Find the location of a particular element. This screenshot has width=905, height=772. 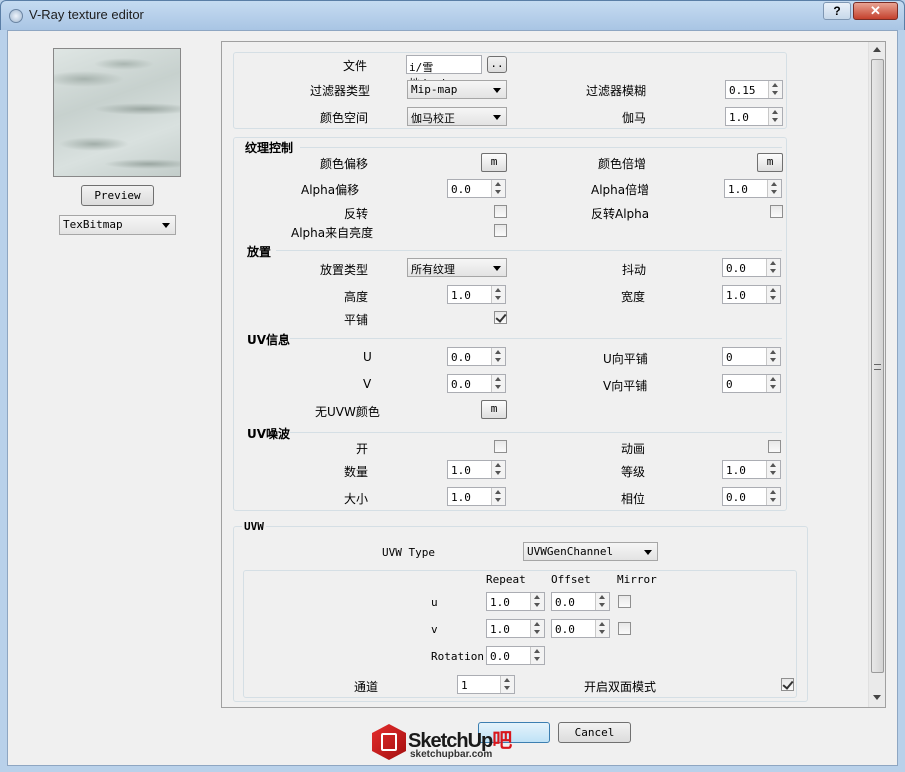

height-field: 1.0 is located at coordinates (476, 294).